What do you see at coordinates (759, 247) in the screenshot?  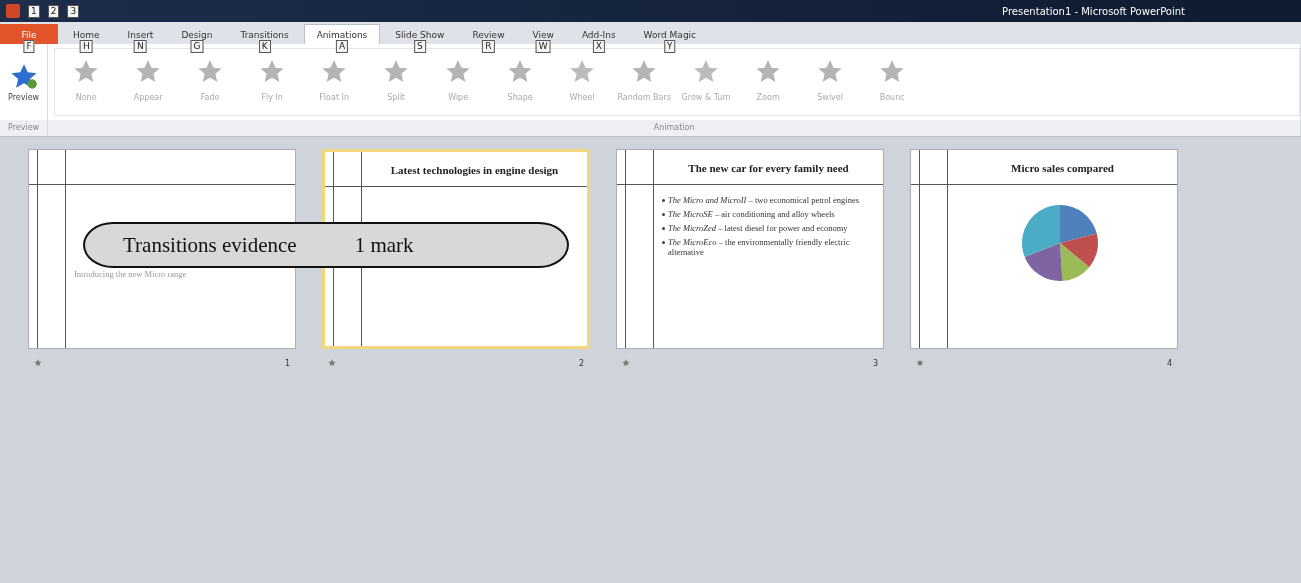 I see `slide-bullet: The MicroEco – the environmentally friendly electric alternative` at bounding box center [759, 247].